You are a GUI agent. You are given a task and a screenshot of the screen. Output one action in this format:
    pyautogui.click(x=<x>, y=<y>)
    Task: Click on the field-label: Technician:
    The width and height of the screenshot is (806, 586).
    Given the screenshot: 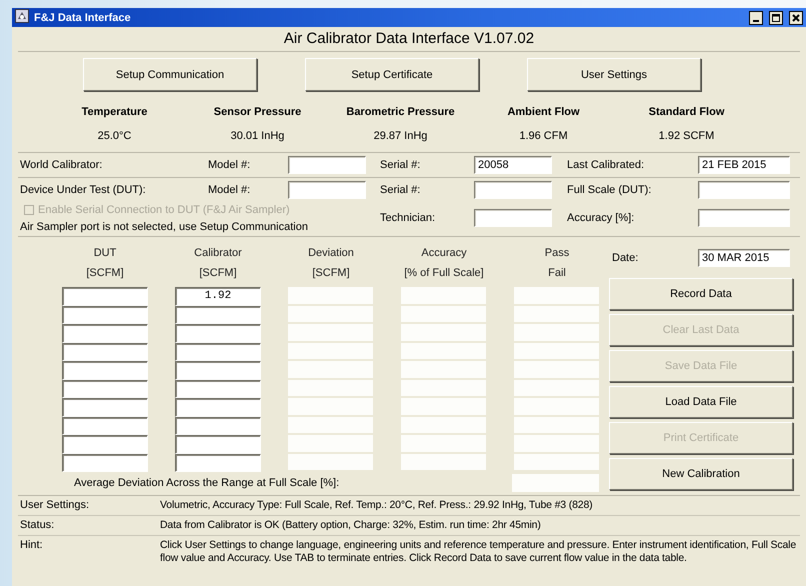 What is the action you would take?
    pyautogui.click(x=407, y=218)
    